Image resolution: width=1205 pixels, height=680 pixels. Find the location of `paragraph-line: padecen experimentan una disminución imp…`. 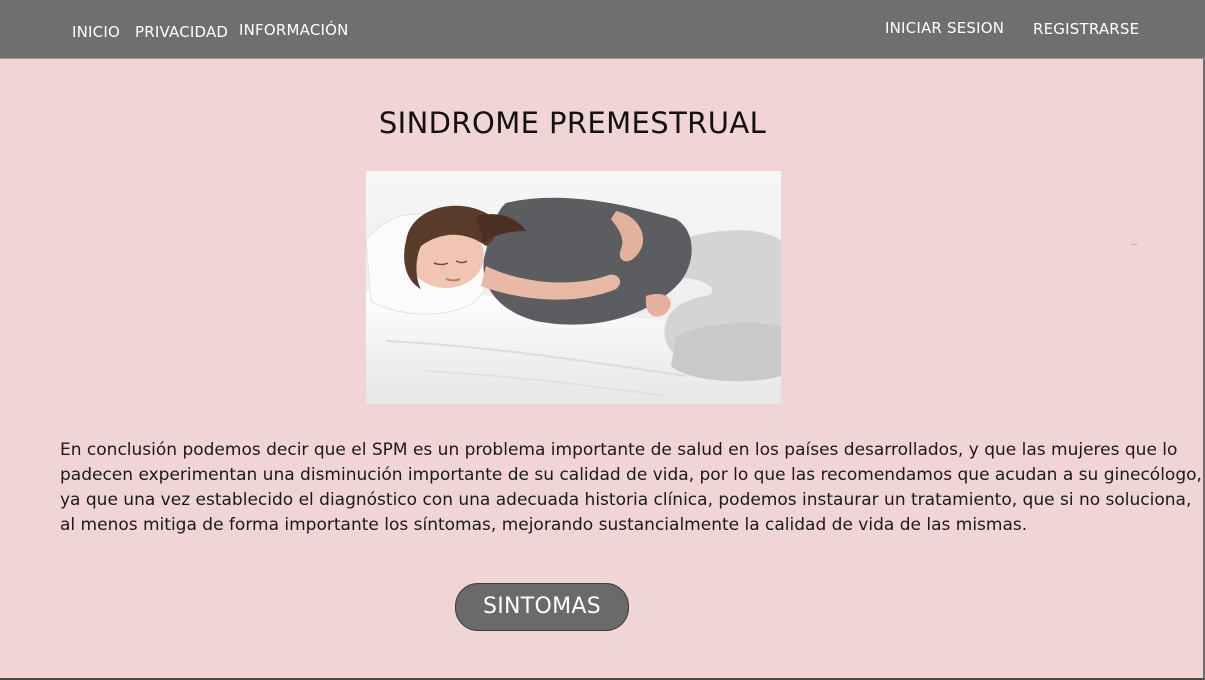

paragraph-line: padecen experimentan una disminución imp… is located at coordinates (631, 475).